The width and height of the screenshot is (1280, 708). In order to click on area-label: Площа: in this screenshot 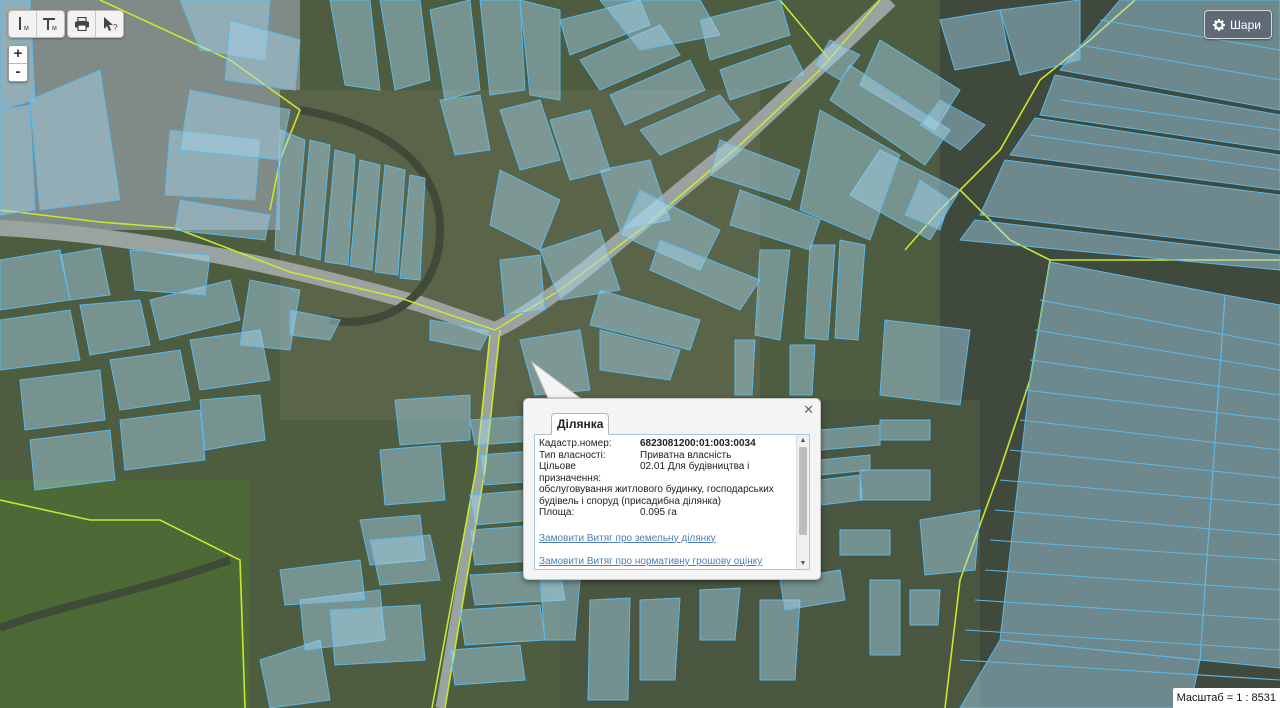, I will do `click(557, 512)`.